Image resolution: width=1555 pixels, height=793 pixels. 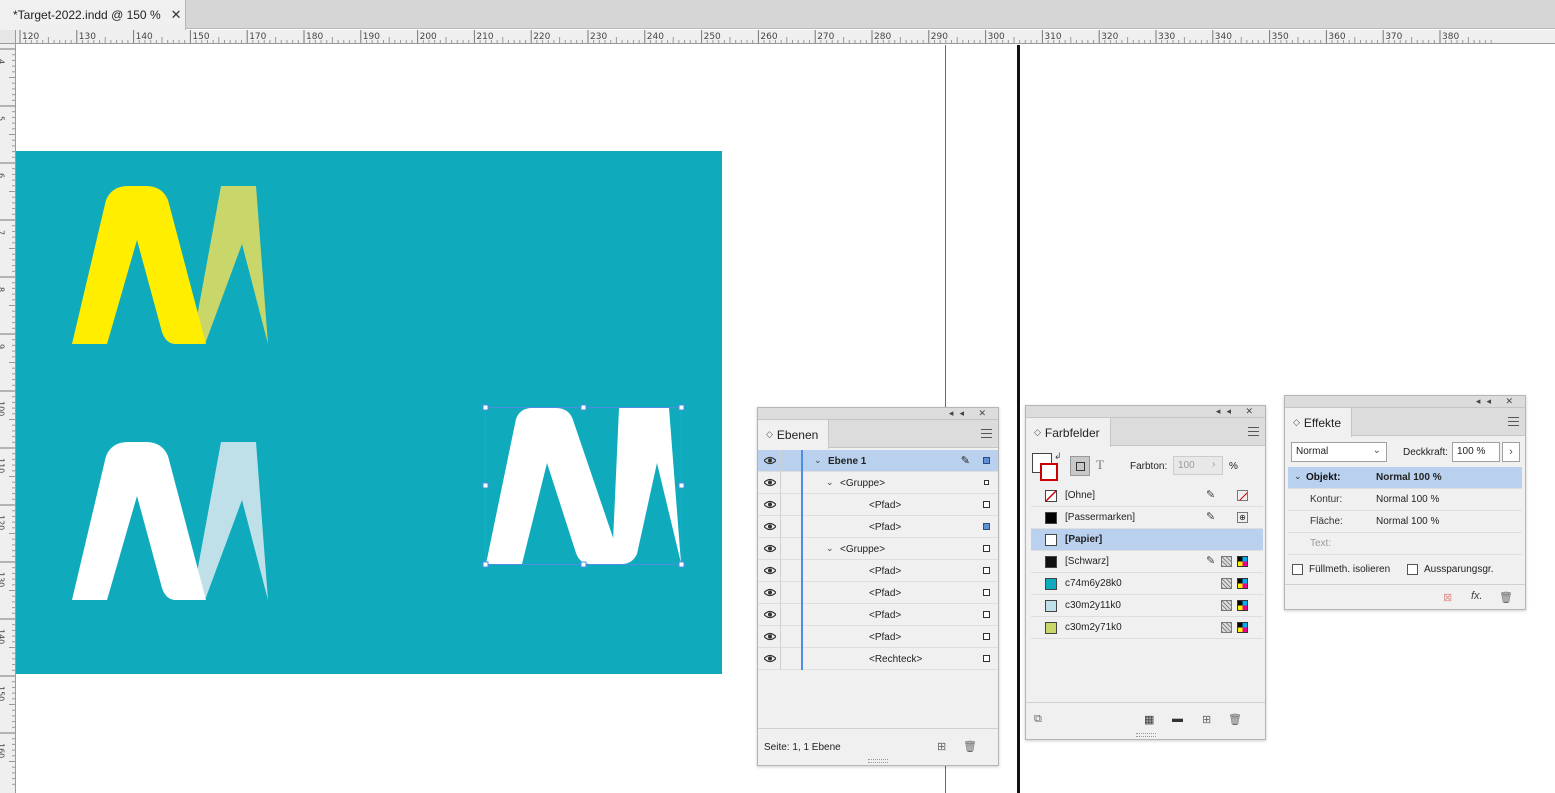 What do you see at coordinates (1405, 522) in the screenshot?
I see `effect-target-row: Fläche: Normal 100 %` at bounding box center [1405, 522].